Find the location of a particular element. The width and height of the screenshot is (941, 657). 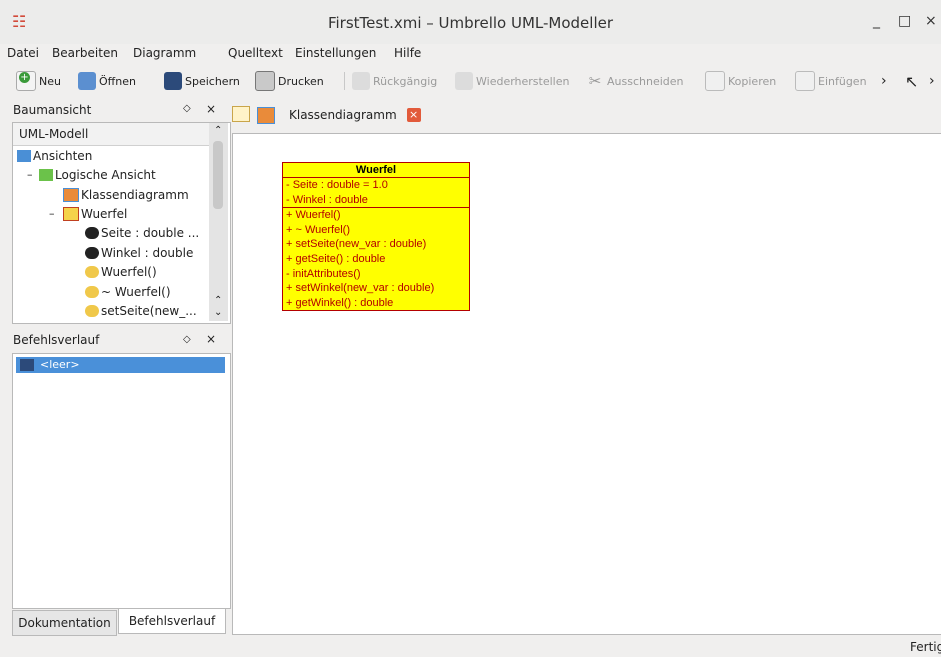

tree-item-label: Ansichten is located at coordinates (63, 156).